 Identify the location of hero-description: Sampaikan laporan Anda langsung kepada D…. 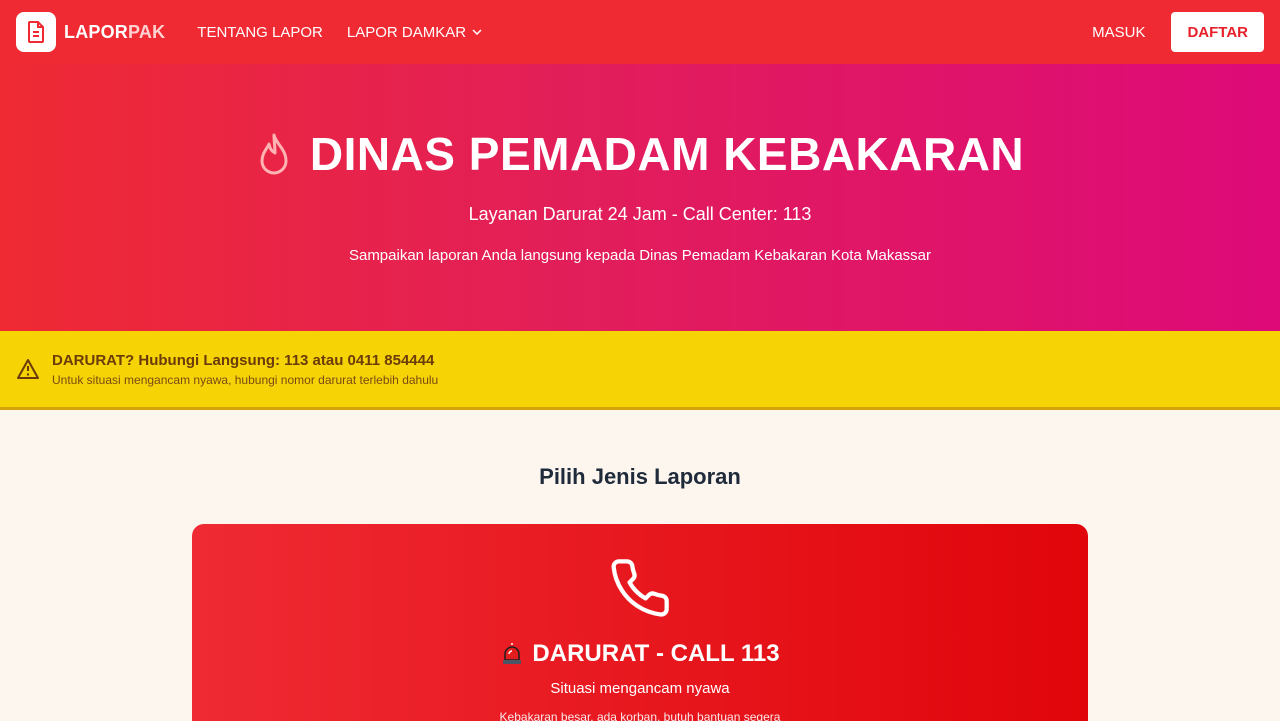
(640, 255).